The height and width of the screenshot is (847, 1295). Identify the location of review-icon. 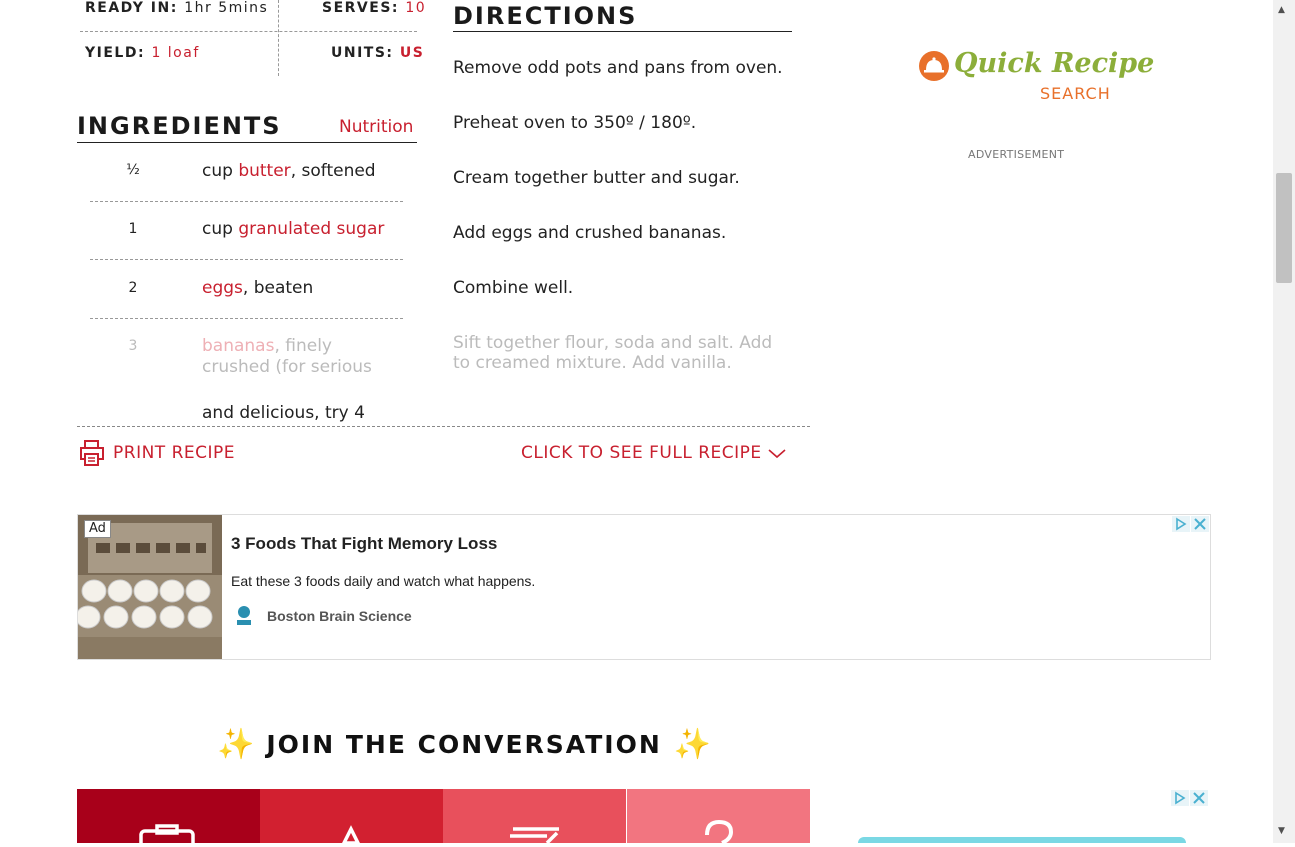
(534, 836).